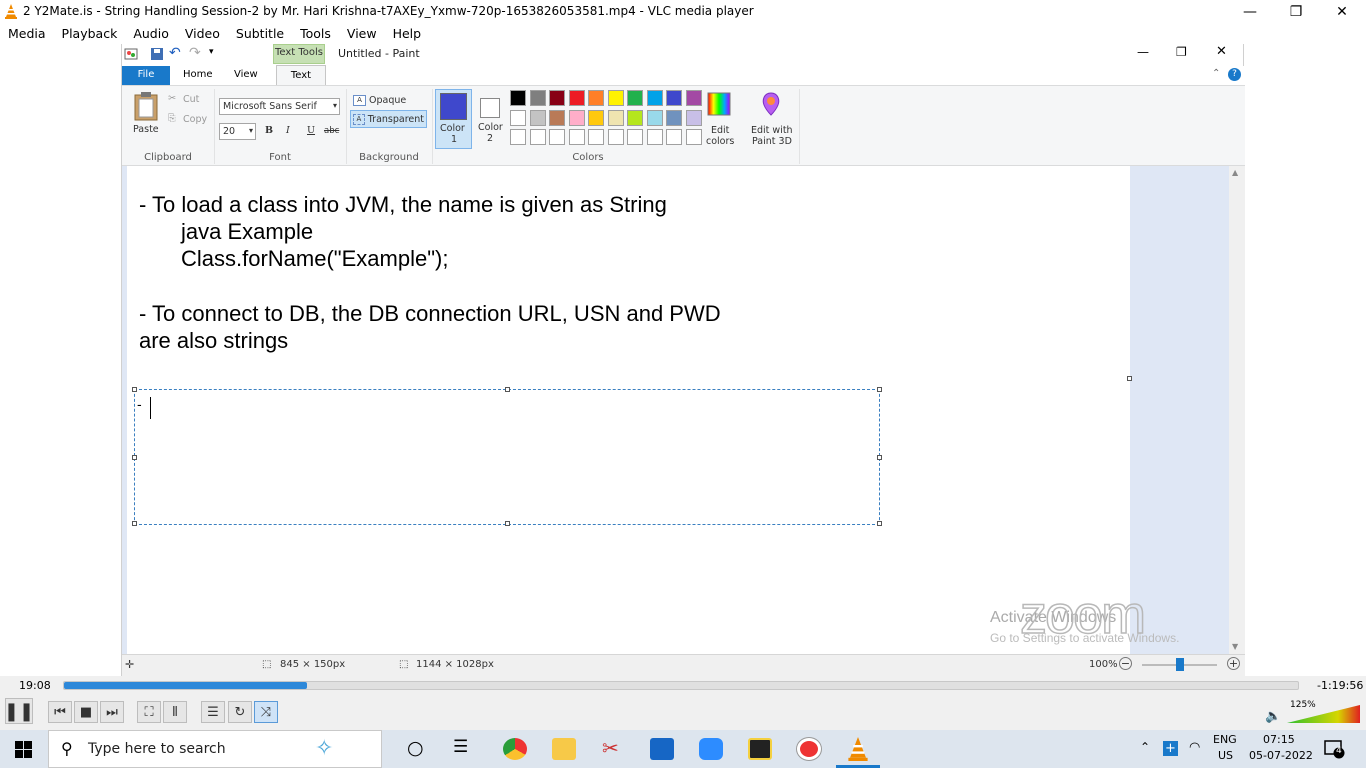  I want to click on windows-start-icon, so click(23, 749).